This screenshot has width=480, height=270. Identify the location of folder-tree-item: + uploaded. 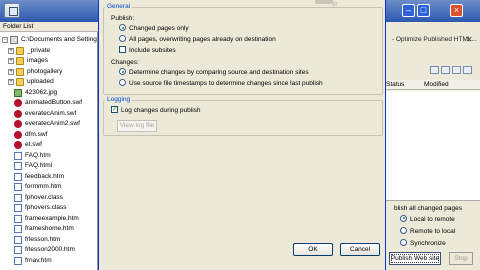
(49, 82).